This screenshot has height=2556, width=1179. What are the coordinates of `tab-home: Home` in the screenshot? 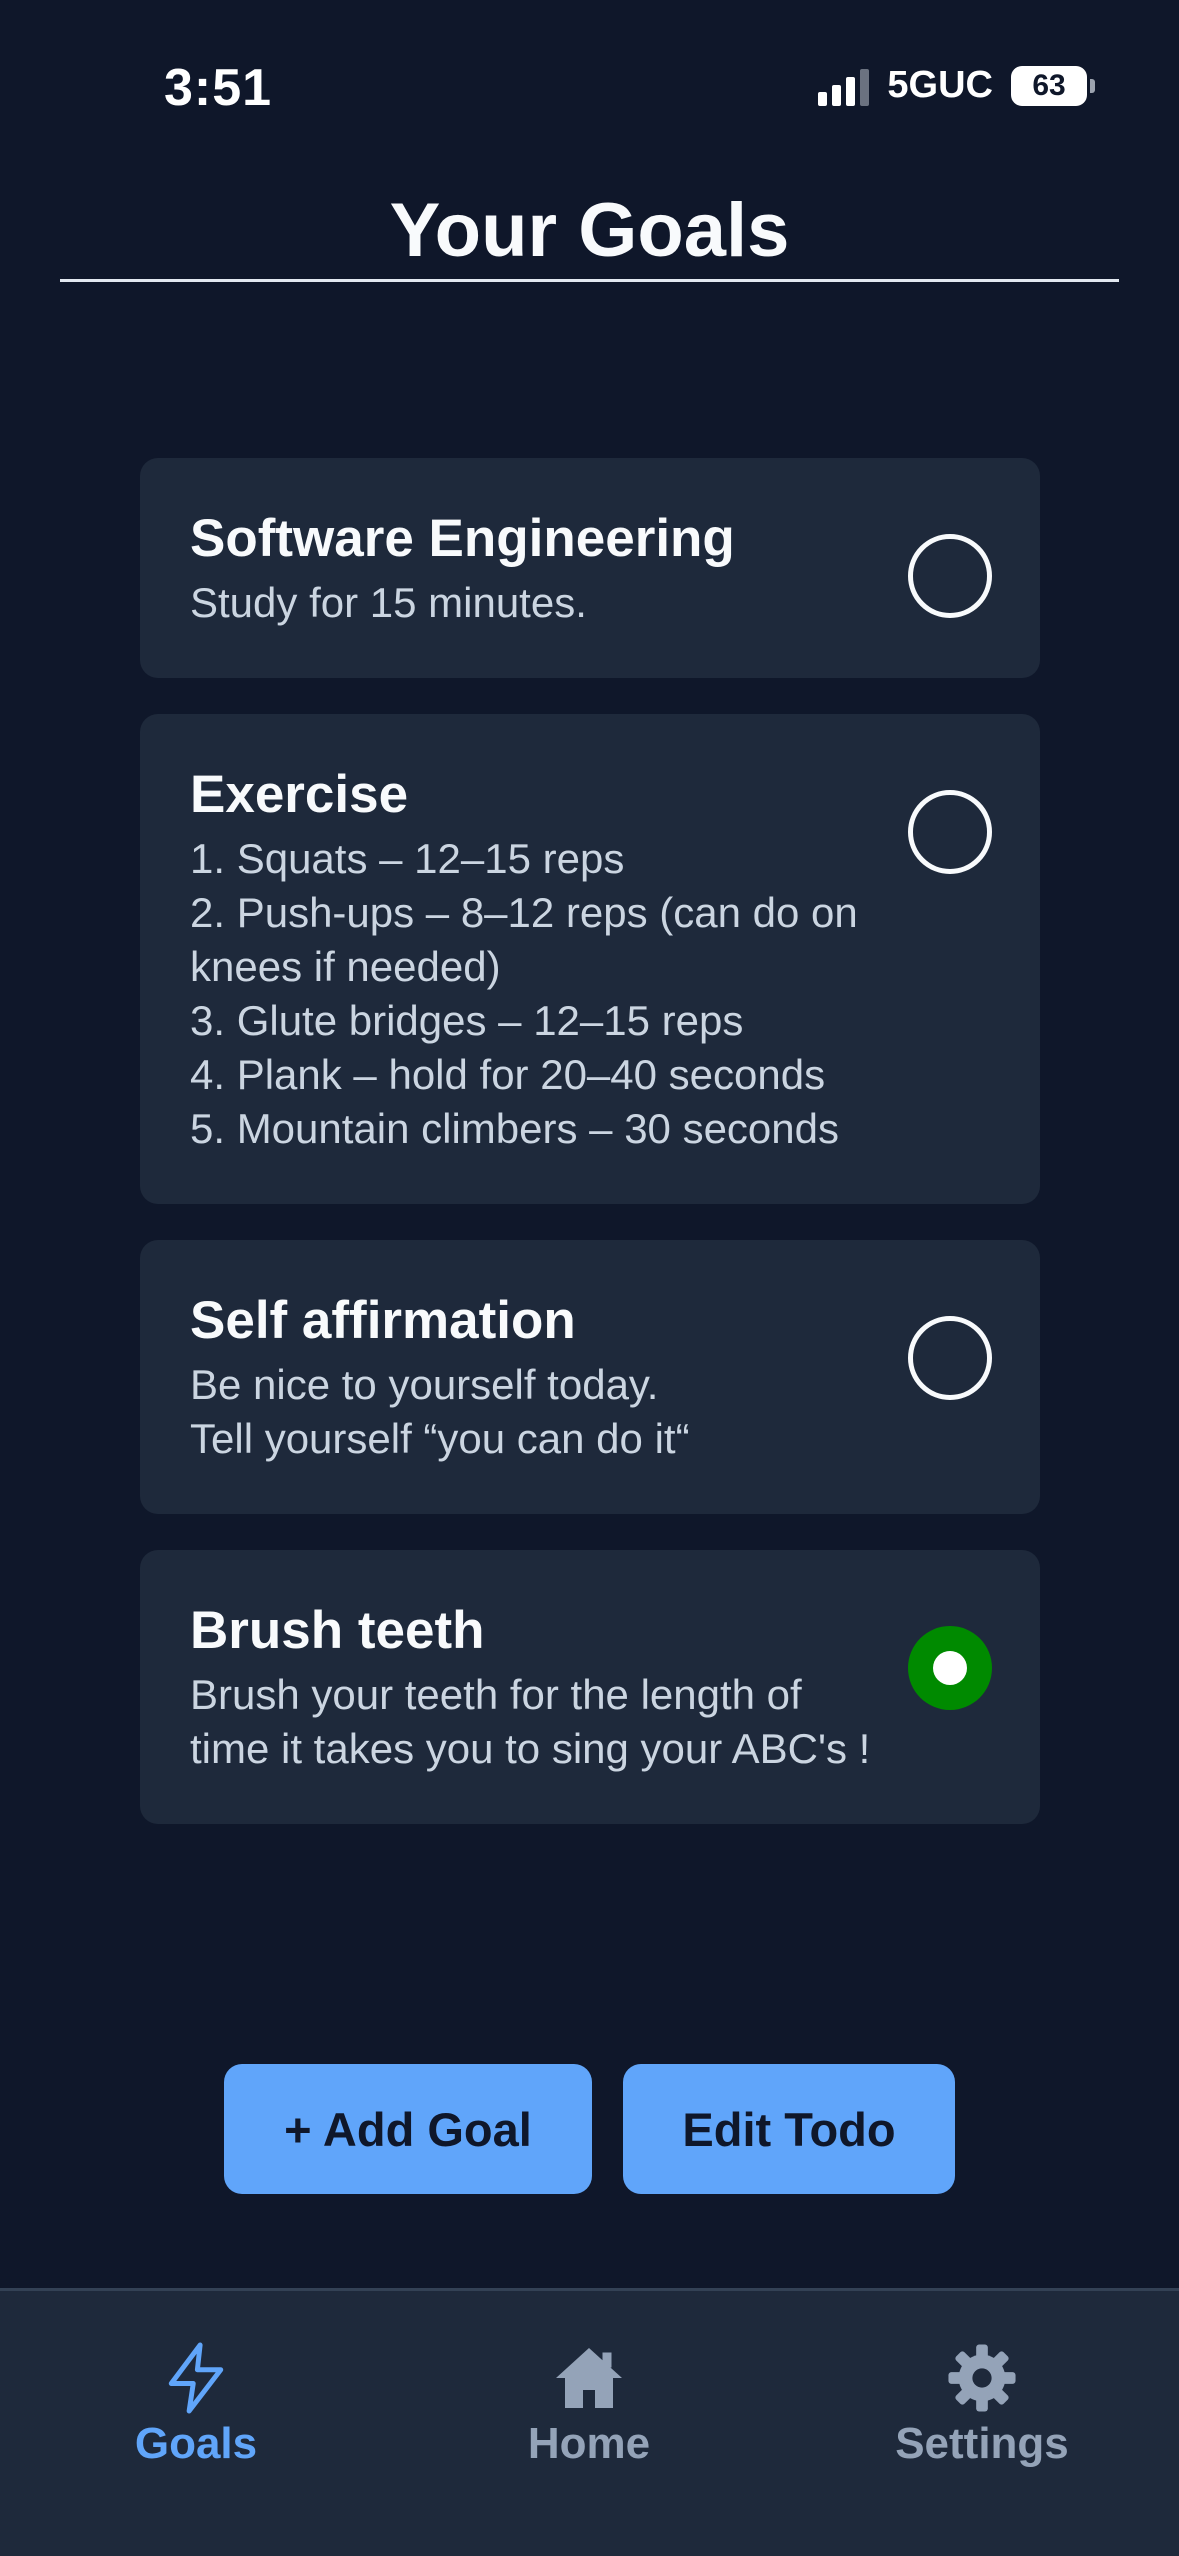 It's located at (589, 2405).